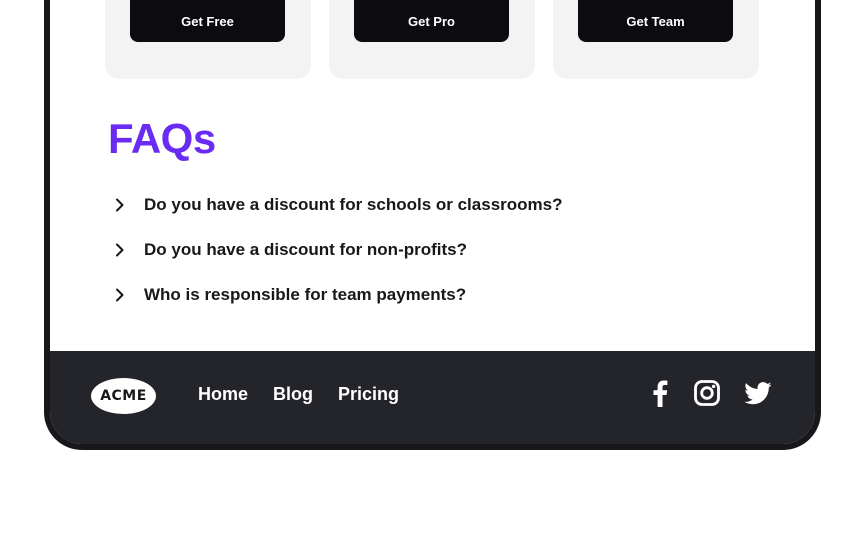 Image resolution: width=864 pixels, height=540 pixels. What do you see at coordinates (162, 138) in the screenshot?
I see `faq-heading: FAQs` at bounding box center [162, 138].